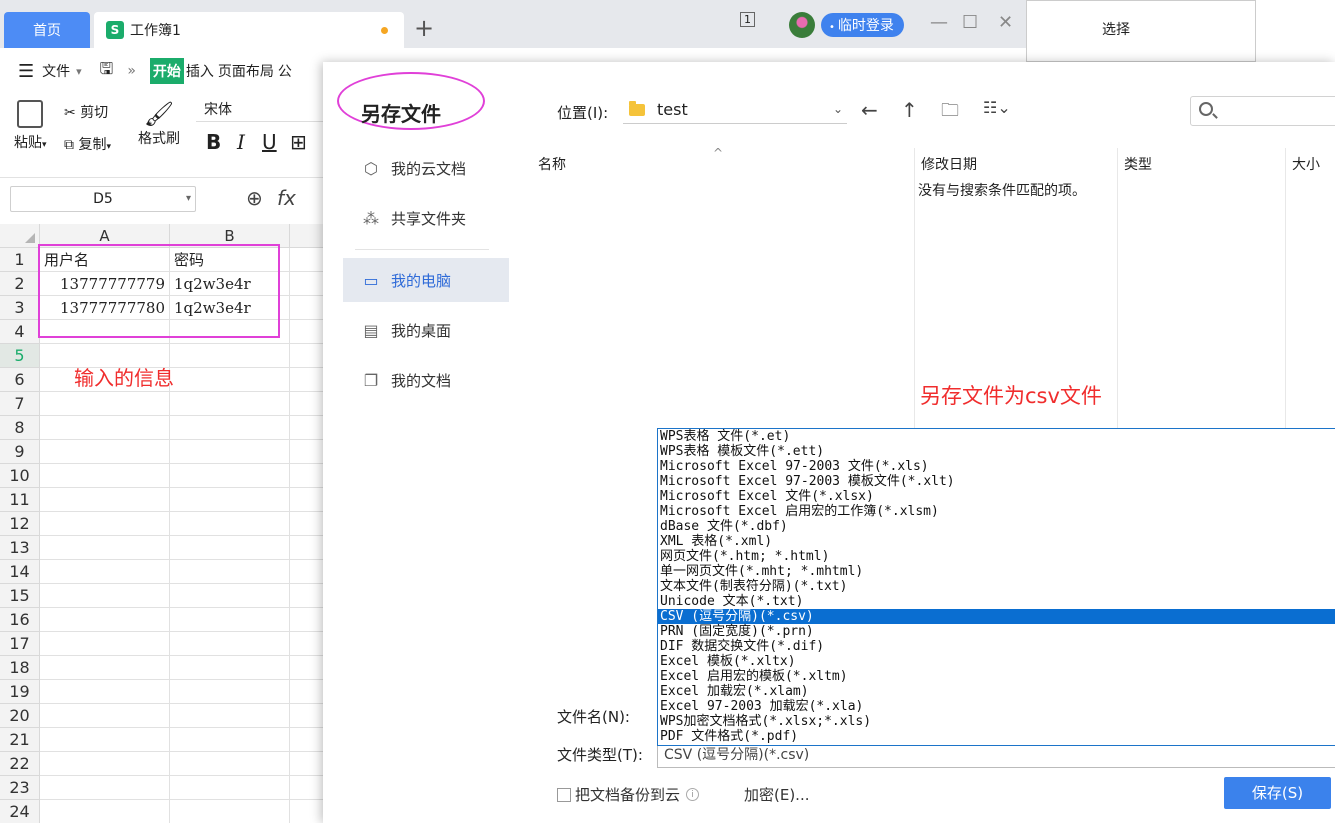 The height and width of the screenshot is (823, 1335). Describe the element at coordinates (426, 280) in the screenshot. I see `sidebar-item-my-computer: ▭ 我的电脑` at that location.